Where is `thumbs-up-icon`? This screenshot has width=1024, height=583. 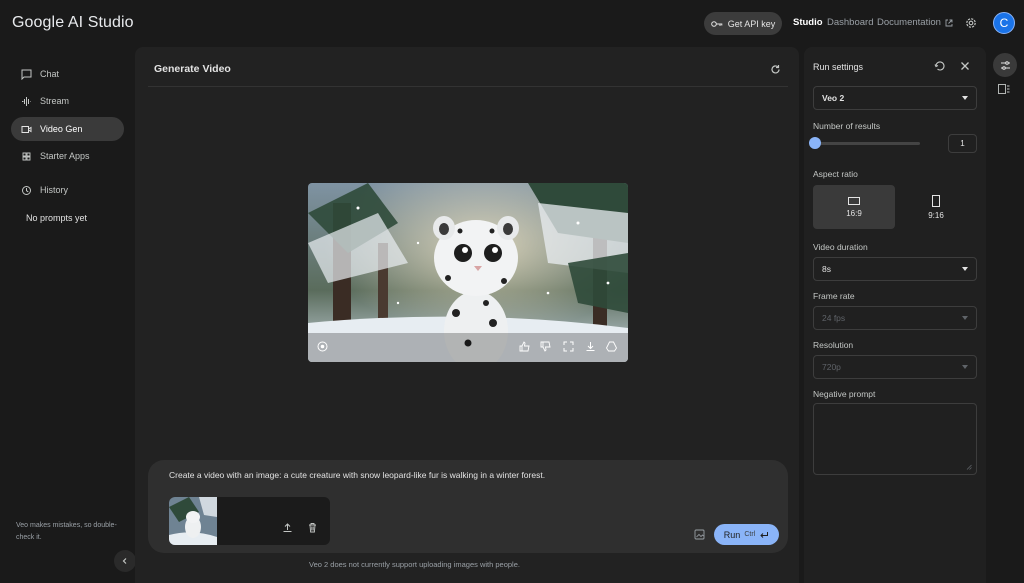 thumbs-up-icon is located at coordinates (524, 346).